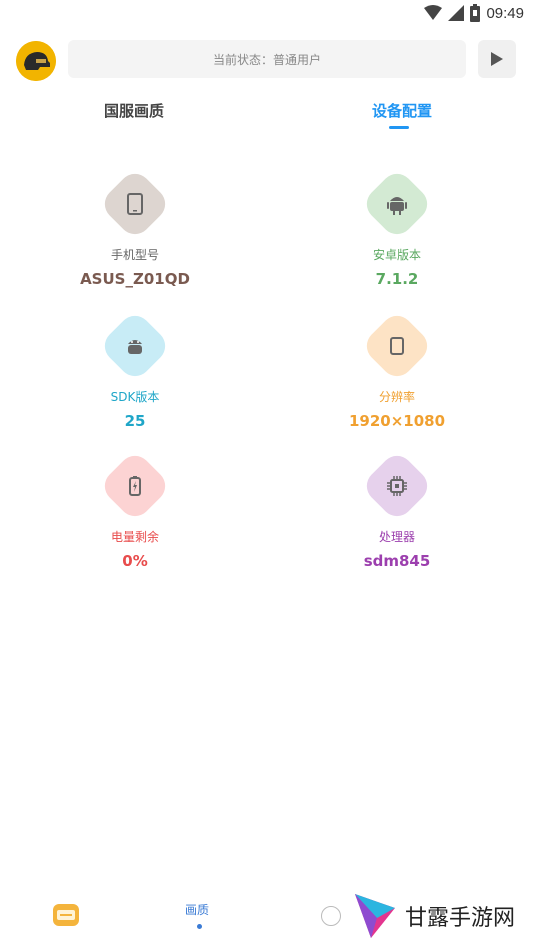 The height and width of the screenshot is (950, 534). I want to click on tab-device-config: 设备配置, so click(402, 110).